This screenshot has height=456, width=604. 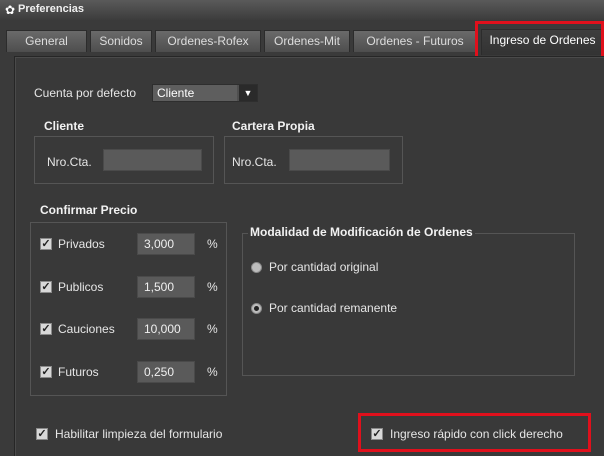 I want to click on cliente-nro-input, so click(x=152, y=160).